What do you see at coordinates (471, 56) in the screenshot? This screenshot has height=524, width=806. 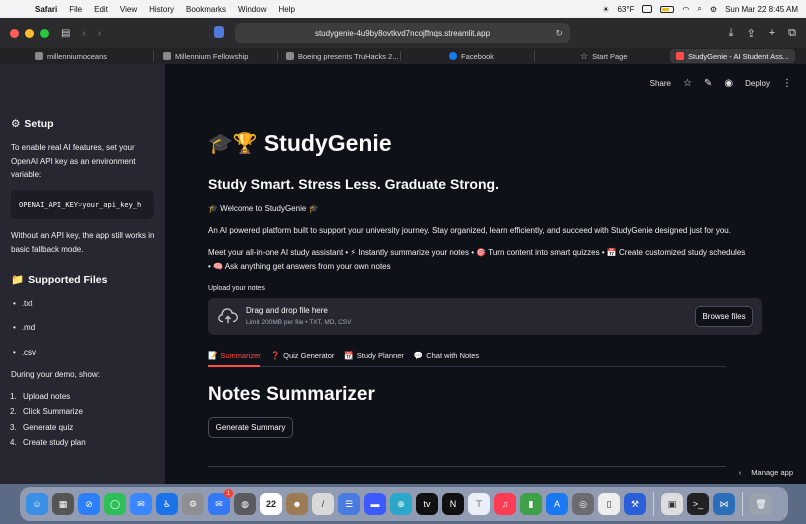 I see `browser-tab-facebook: Facebook` at bounding box center [471, 56].